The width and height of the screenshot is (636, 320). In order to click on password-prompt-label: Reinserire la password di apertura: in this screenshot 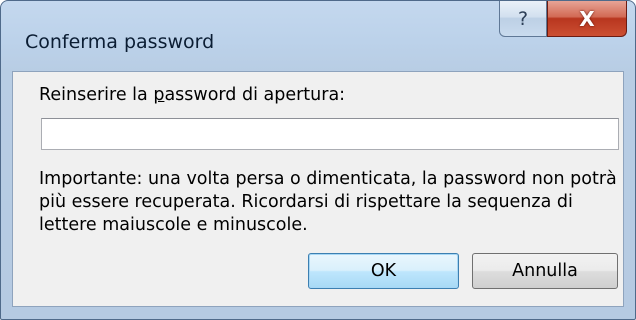, I will do `click(192, 95)`.